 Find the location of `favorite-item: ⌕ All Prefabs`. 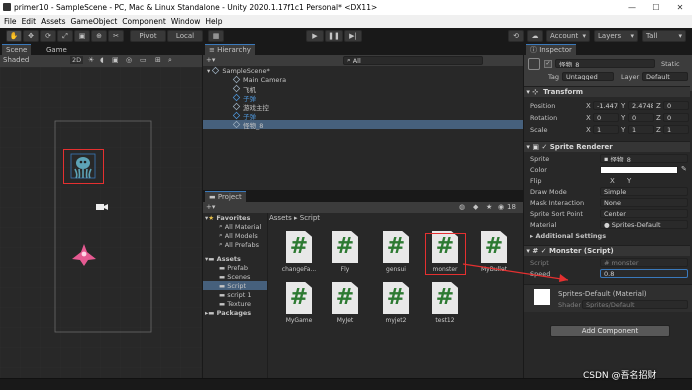

favorite-item: ⌕ All Prefabs is located at coordinates (239, 244).